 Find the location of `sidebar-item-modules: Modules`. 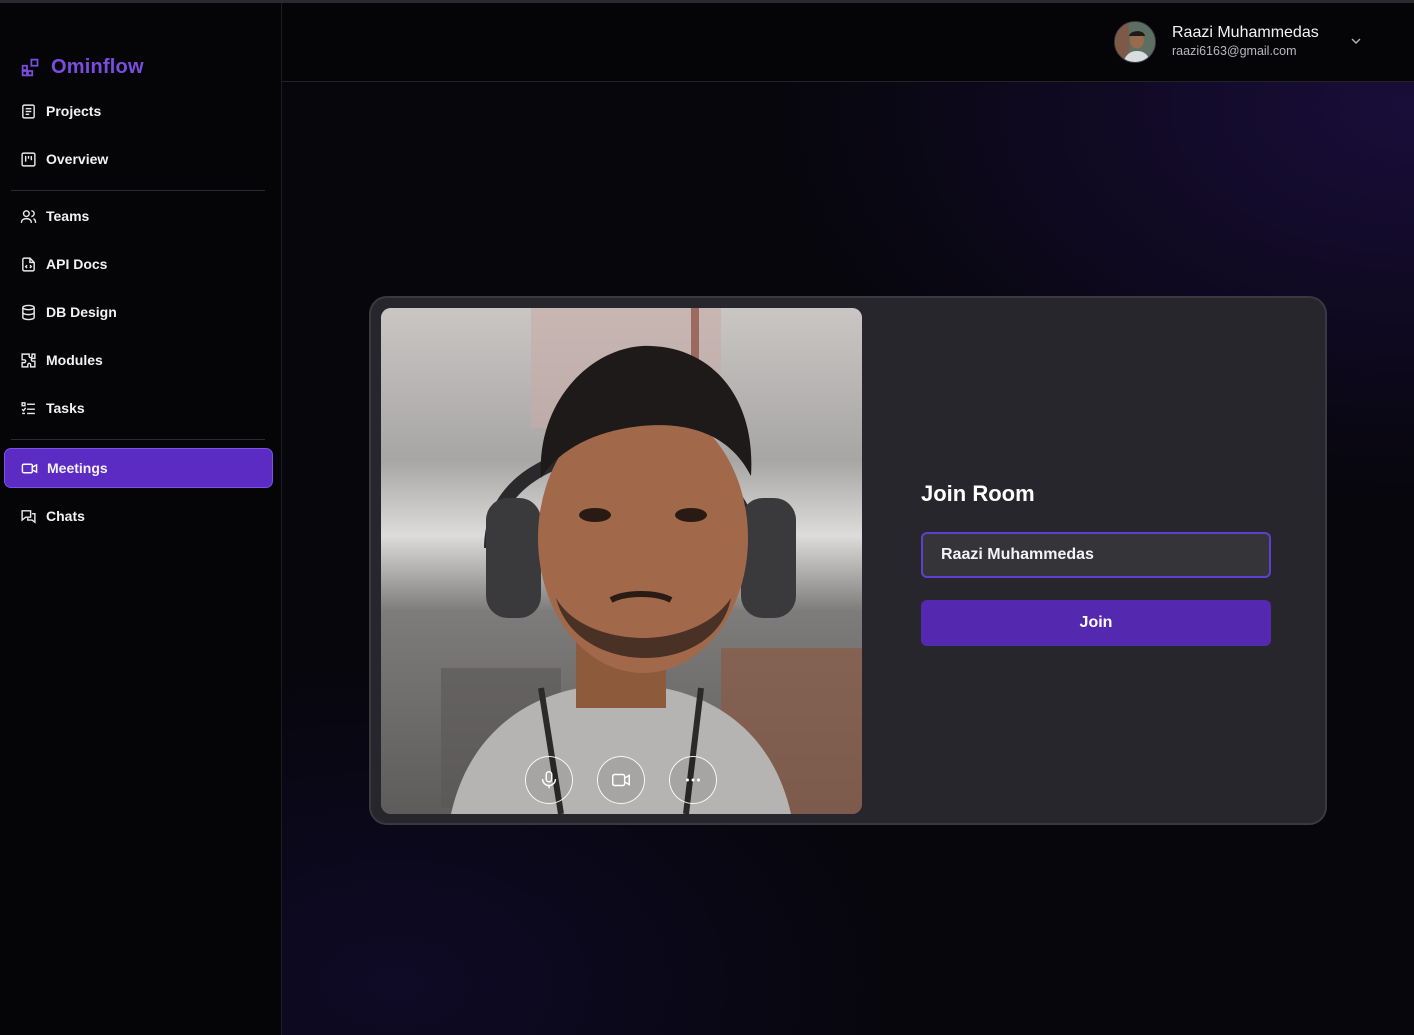

sidebar-item-modules: Modules is located at coordinates (138, 360).